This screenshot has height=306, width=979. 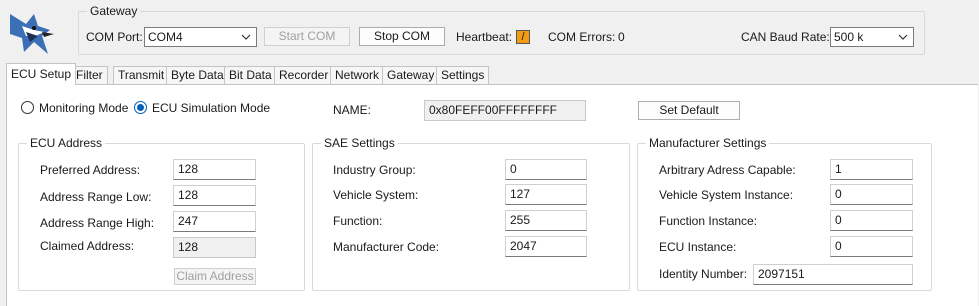 I want to click on baud-rate-label: CAN Baud Rate:, so click(x=785, y=37).